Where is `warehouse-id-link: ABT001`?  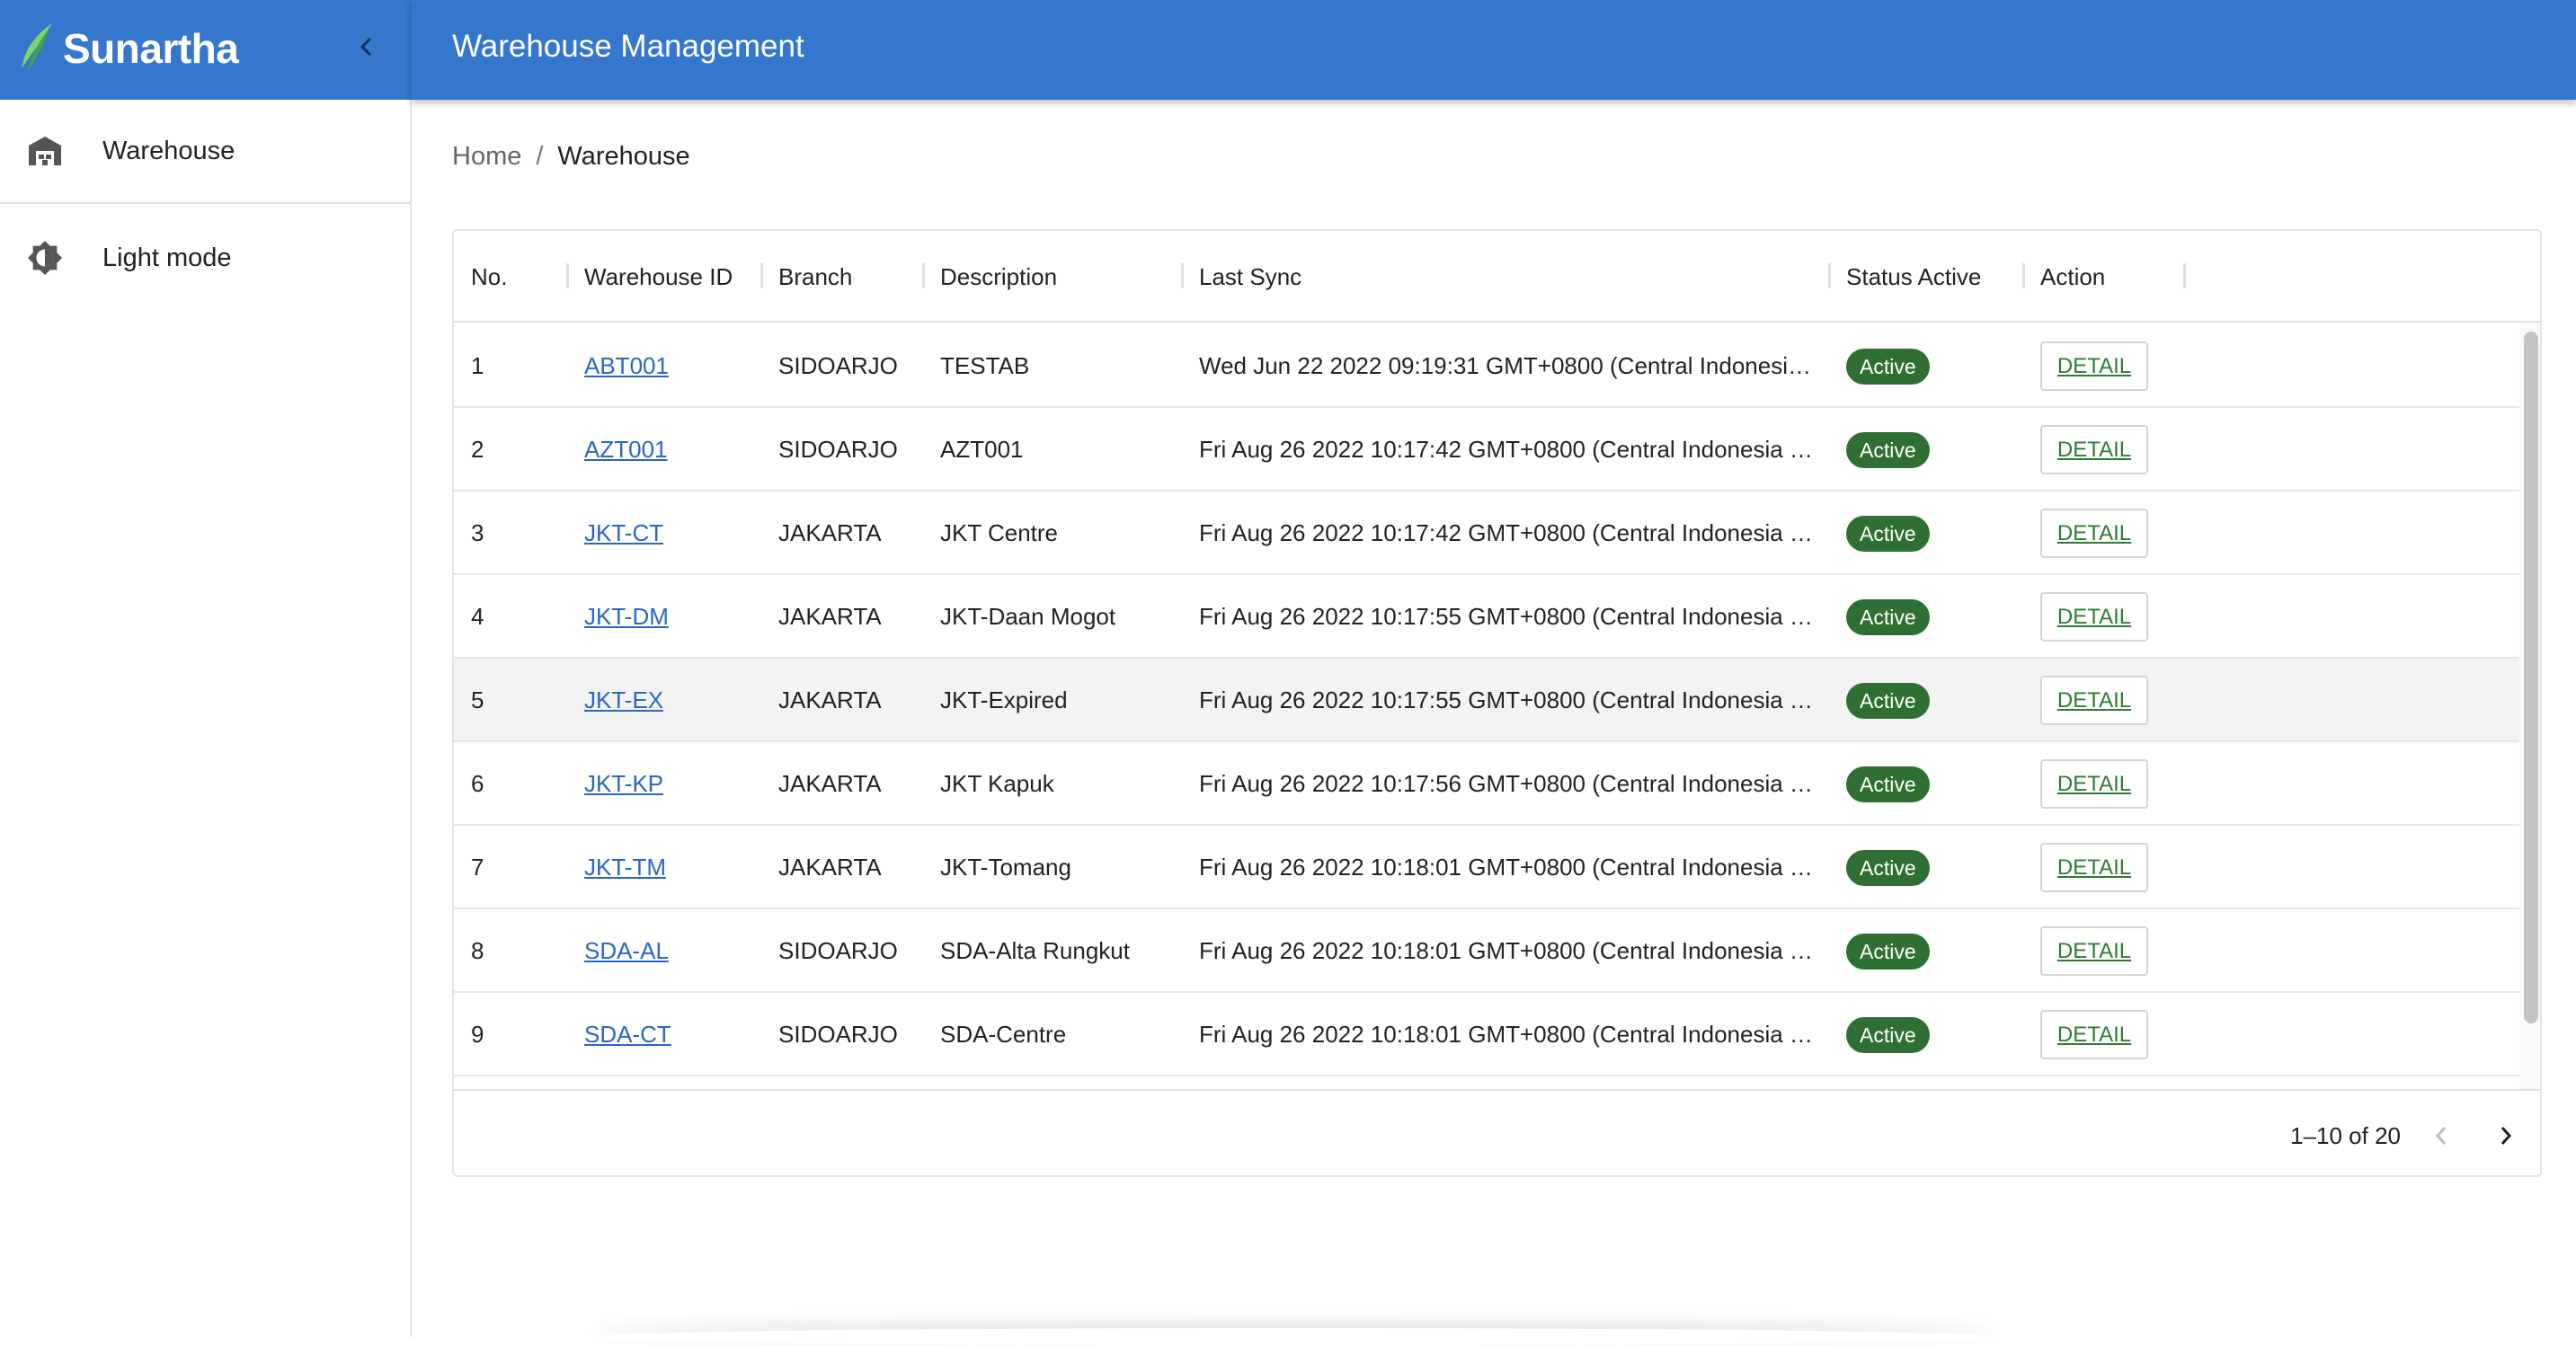
warehouse-id-link: ABT001 is located at coordinates (626, 366).